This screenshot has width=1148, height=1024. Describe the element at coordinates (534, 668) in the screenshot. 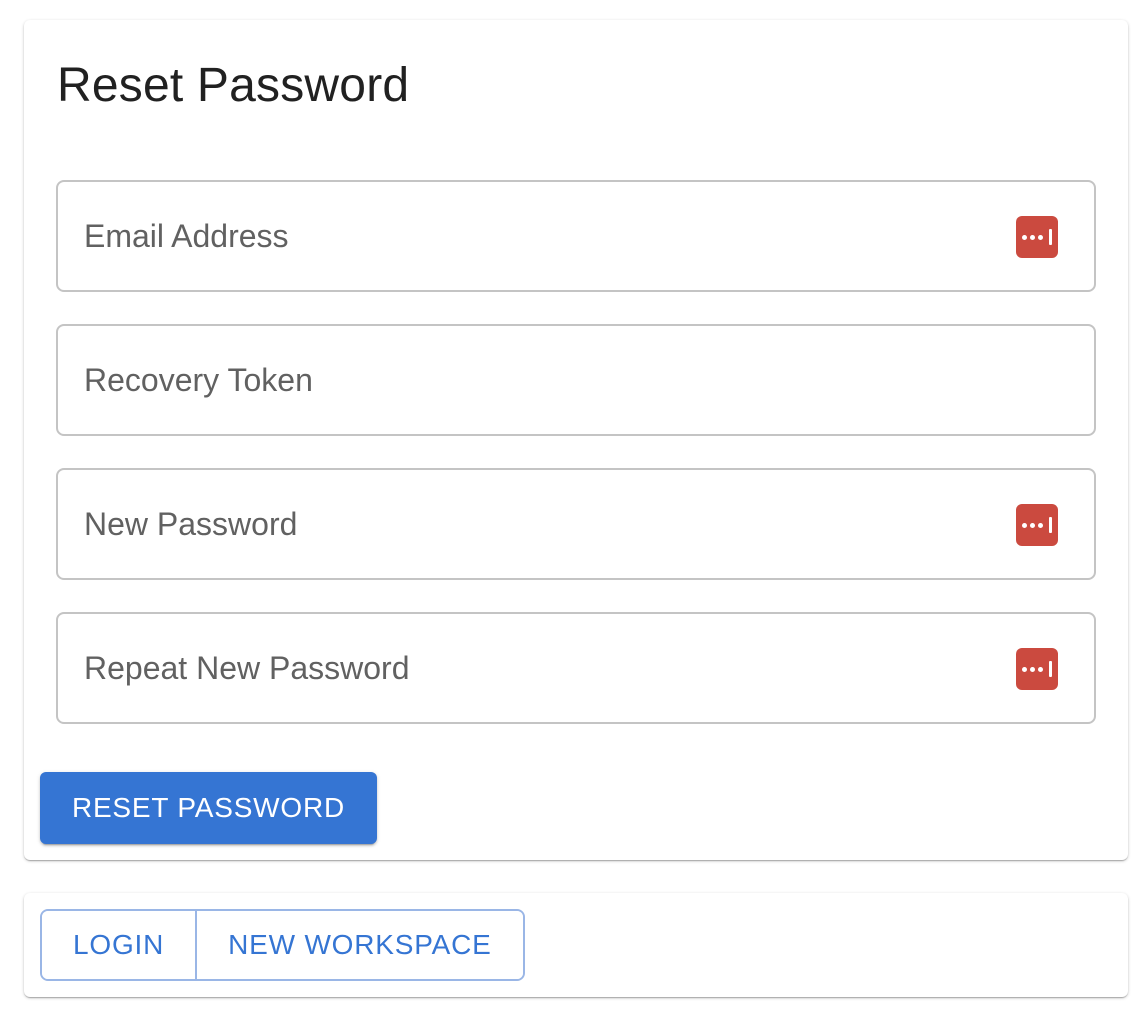

I see `repeat-new-password-input` at that location.